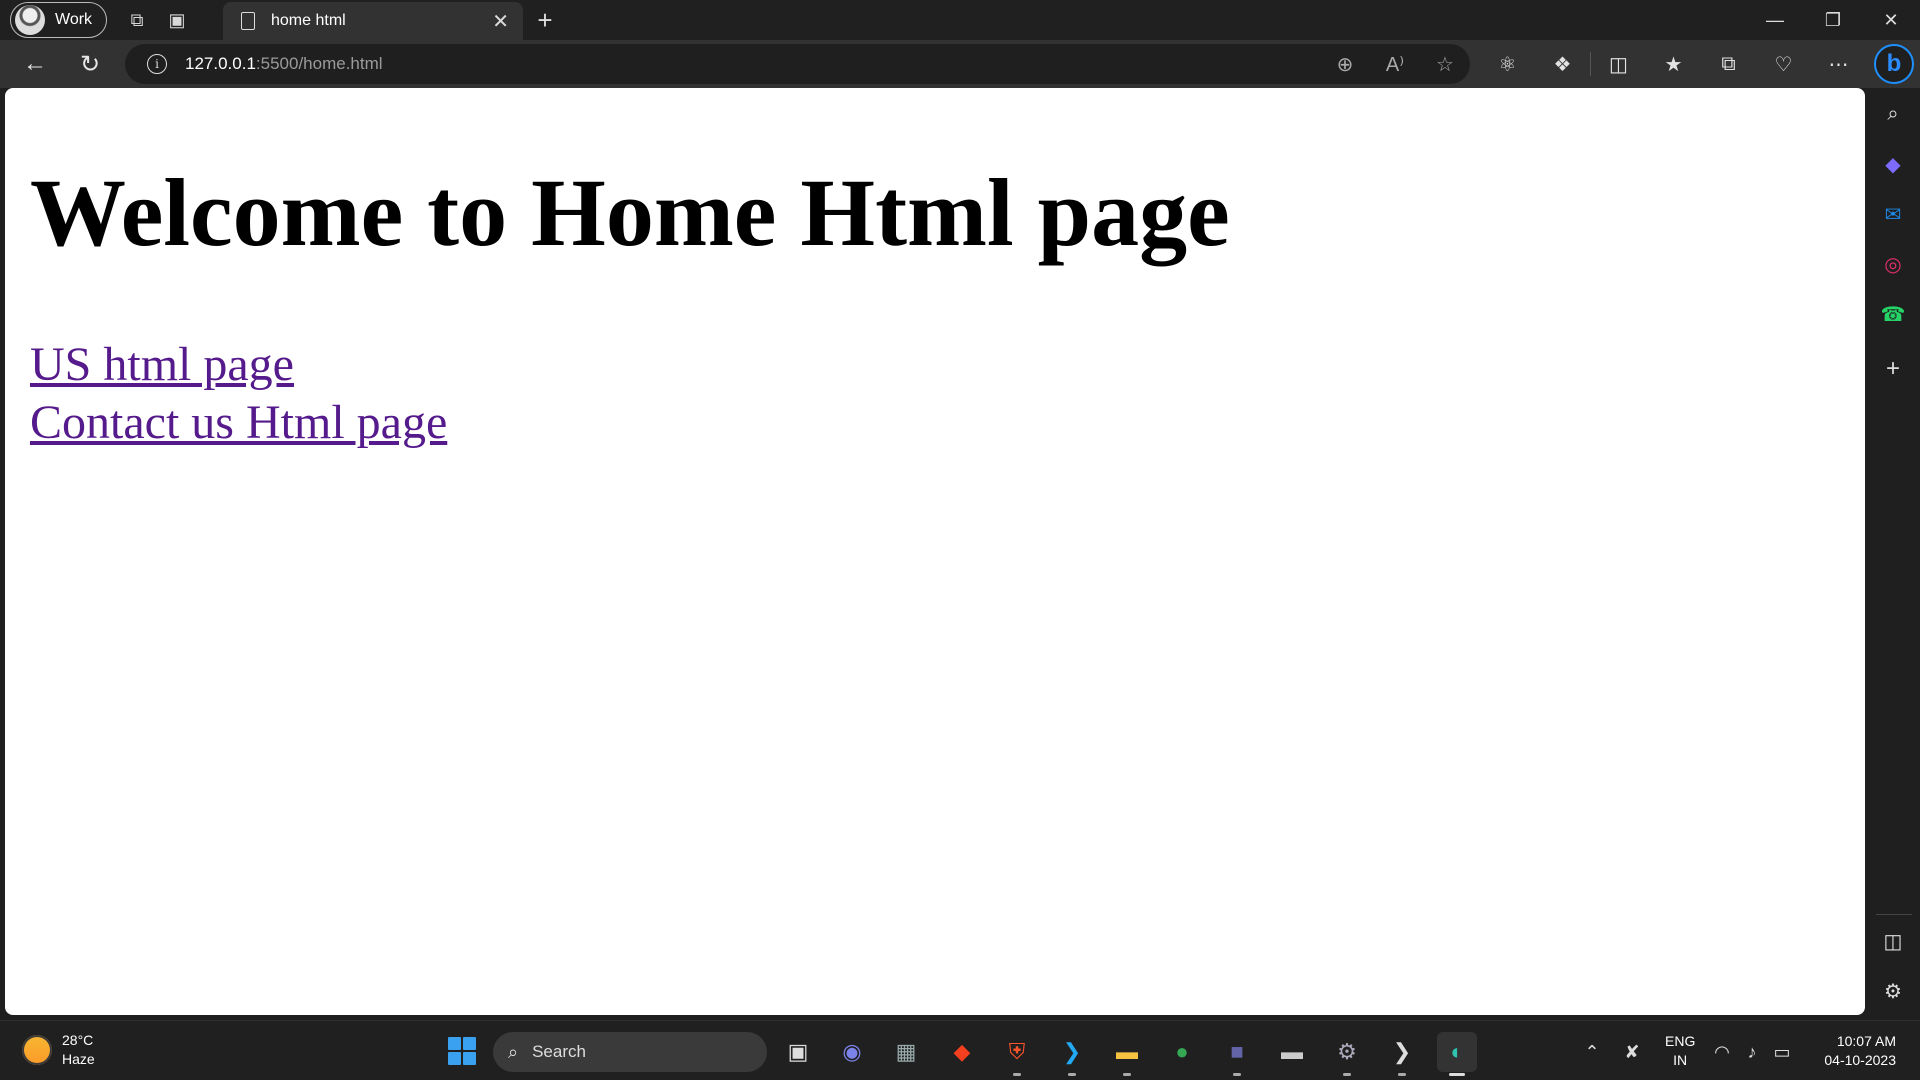 The width and height of the screenshot is (1920, 1080). I want to click on battery-icon: ▭, so click(1782, 1052).